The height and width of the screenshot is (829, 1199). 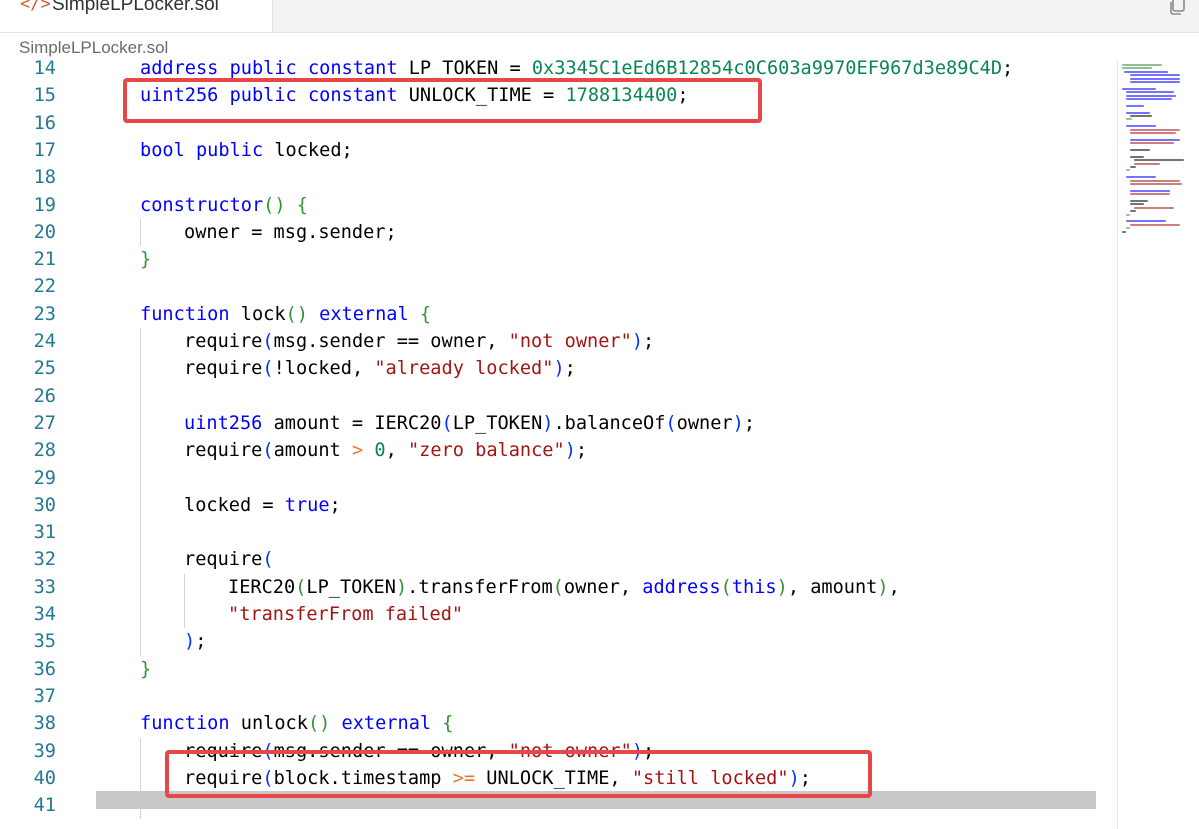 What do you see at coordinates (274, 205) in the screenshot?
I see `code-token: ()` at bounding box center [274, 205].